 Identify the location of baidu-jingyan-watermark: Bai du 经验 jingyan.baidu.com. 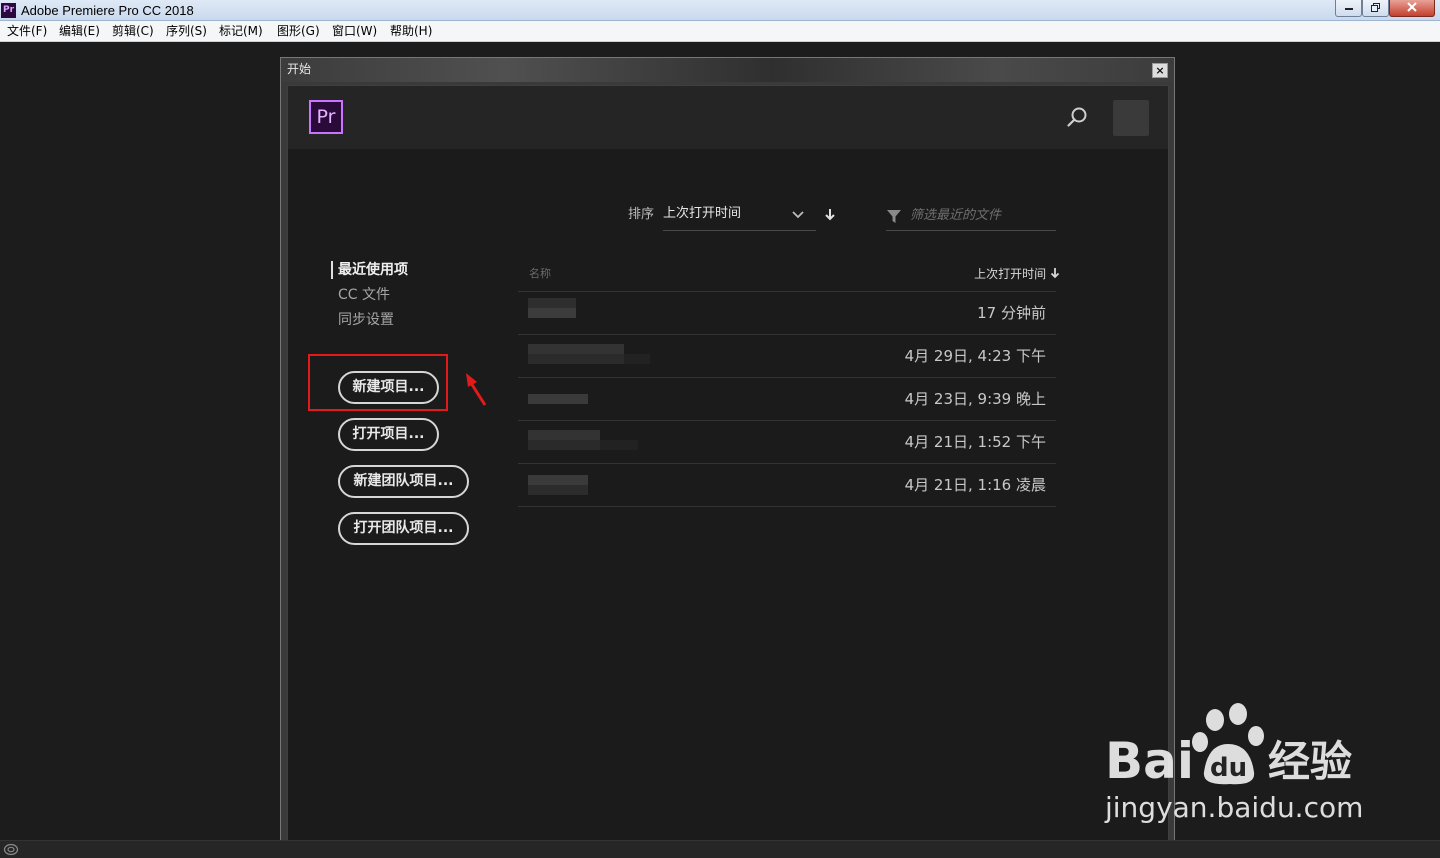
(1233, 763).